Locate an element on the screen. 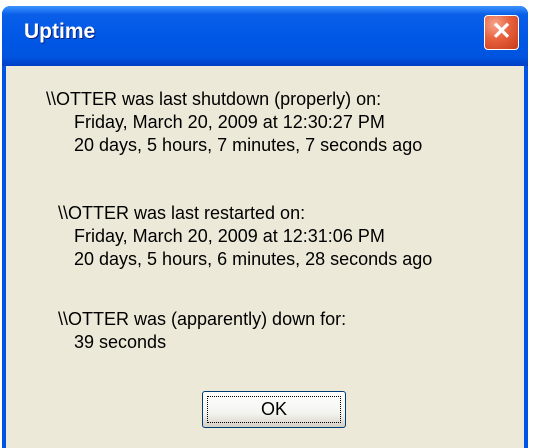 Image resolution: width=533 pixels, height=448 pixels. close-icon: ✕ is located at coordinates (501, 31).